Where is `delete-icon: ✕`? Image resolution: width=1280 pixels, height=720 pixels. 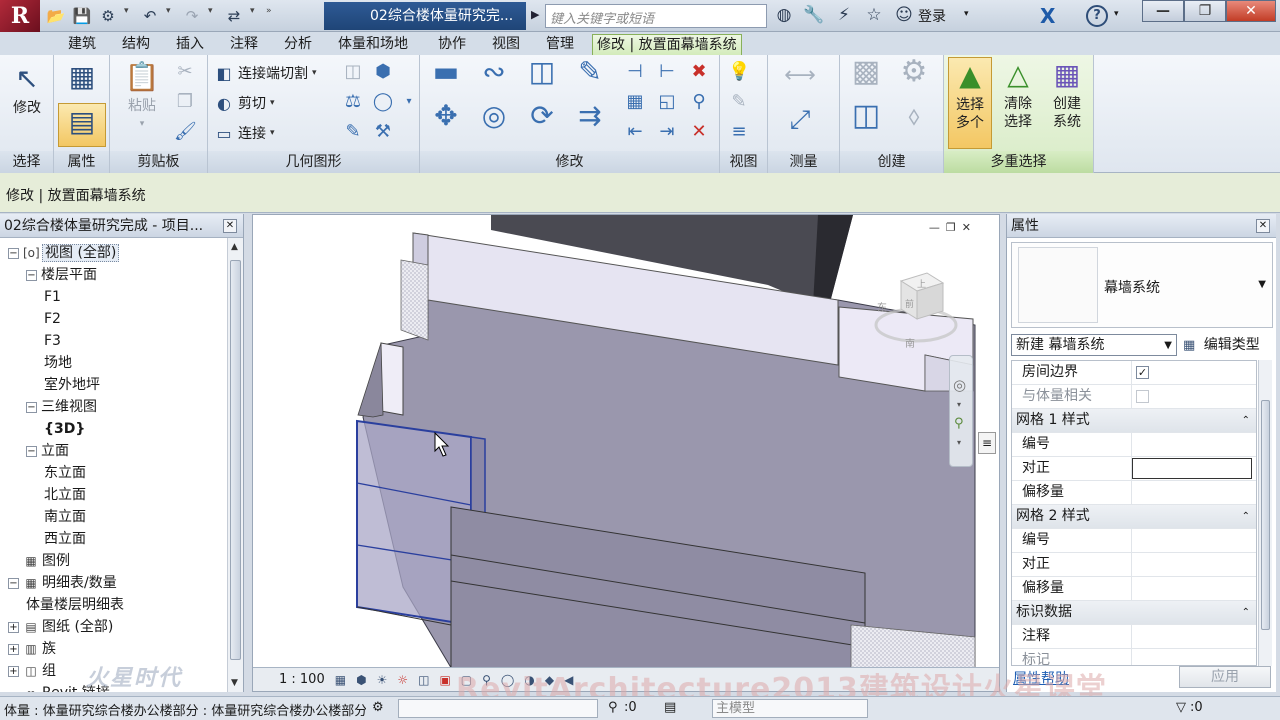 delete-icon: ✕ is located at coordinates (699, 132).